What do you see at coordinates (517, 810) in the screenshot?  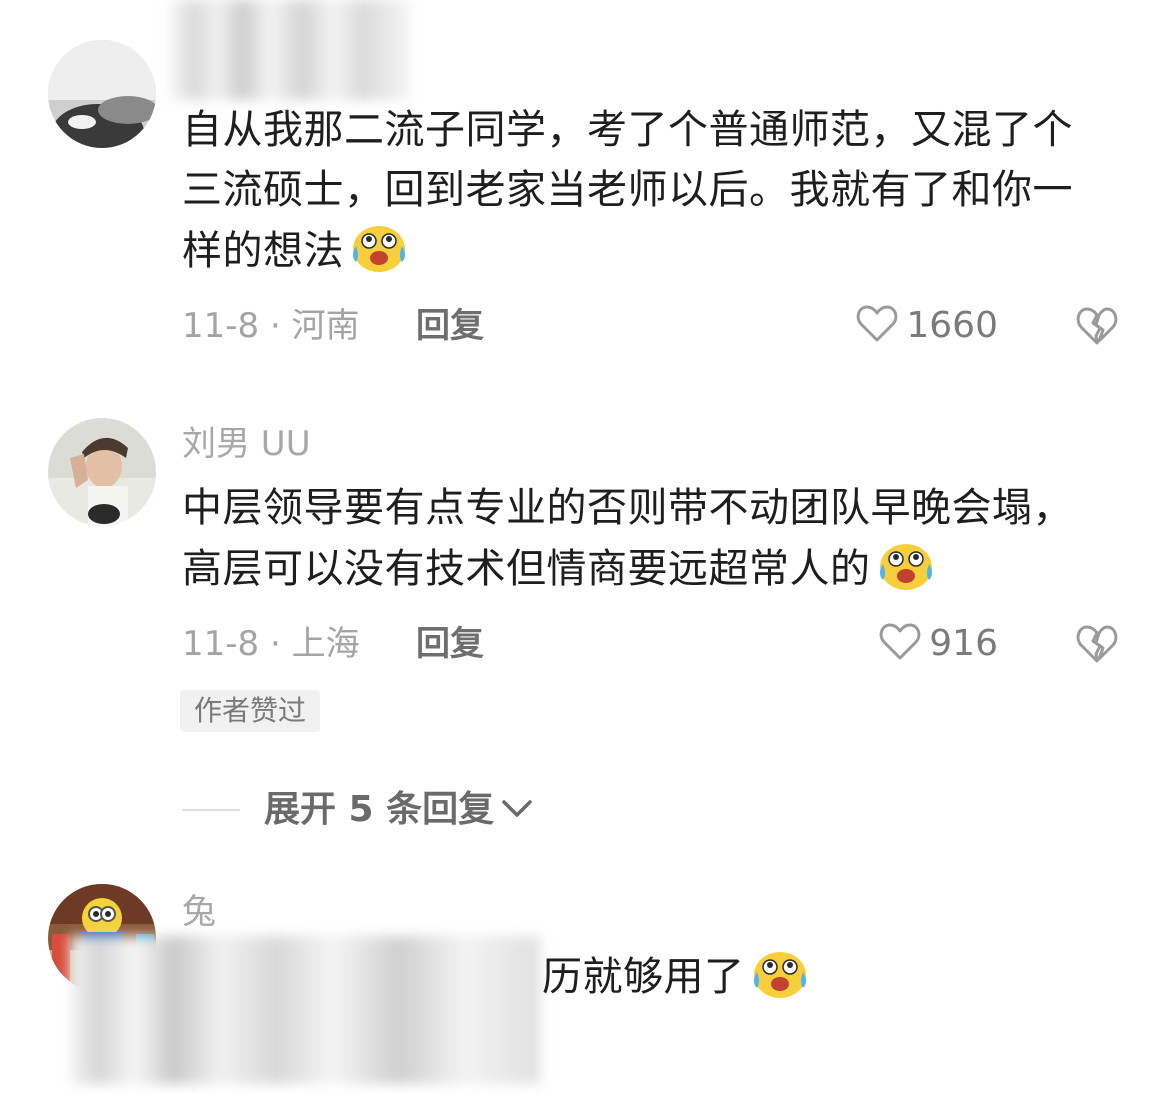 I see `chevron-down-icon` at bounding box center [517, 810].